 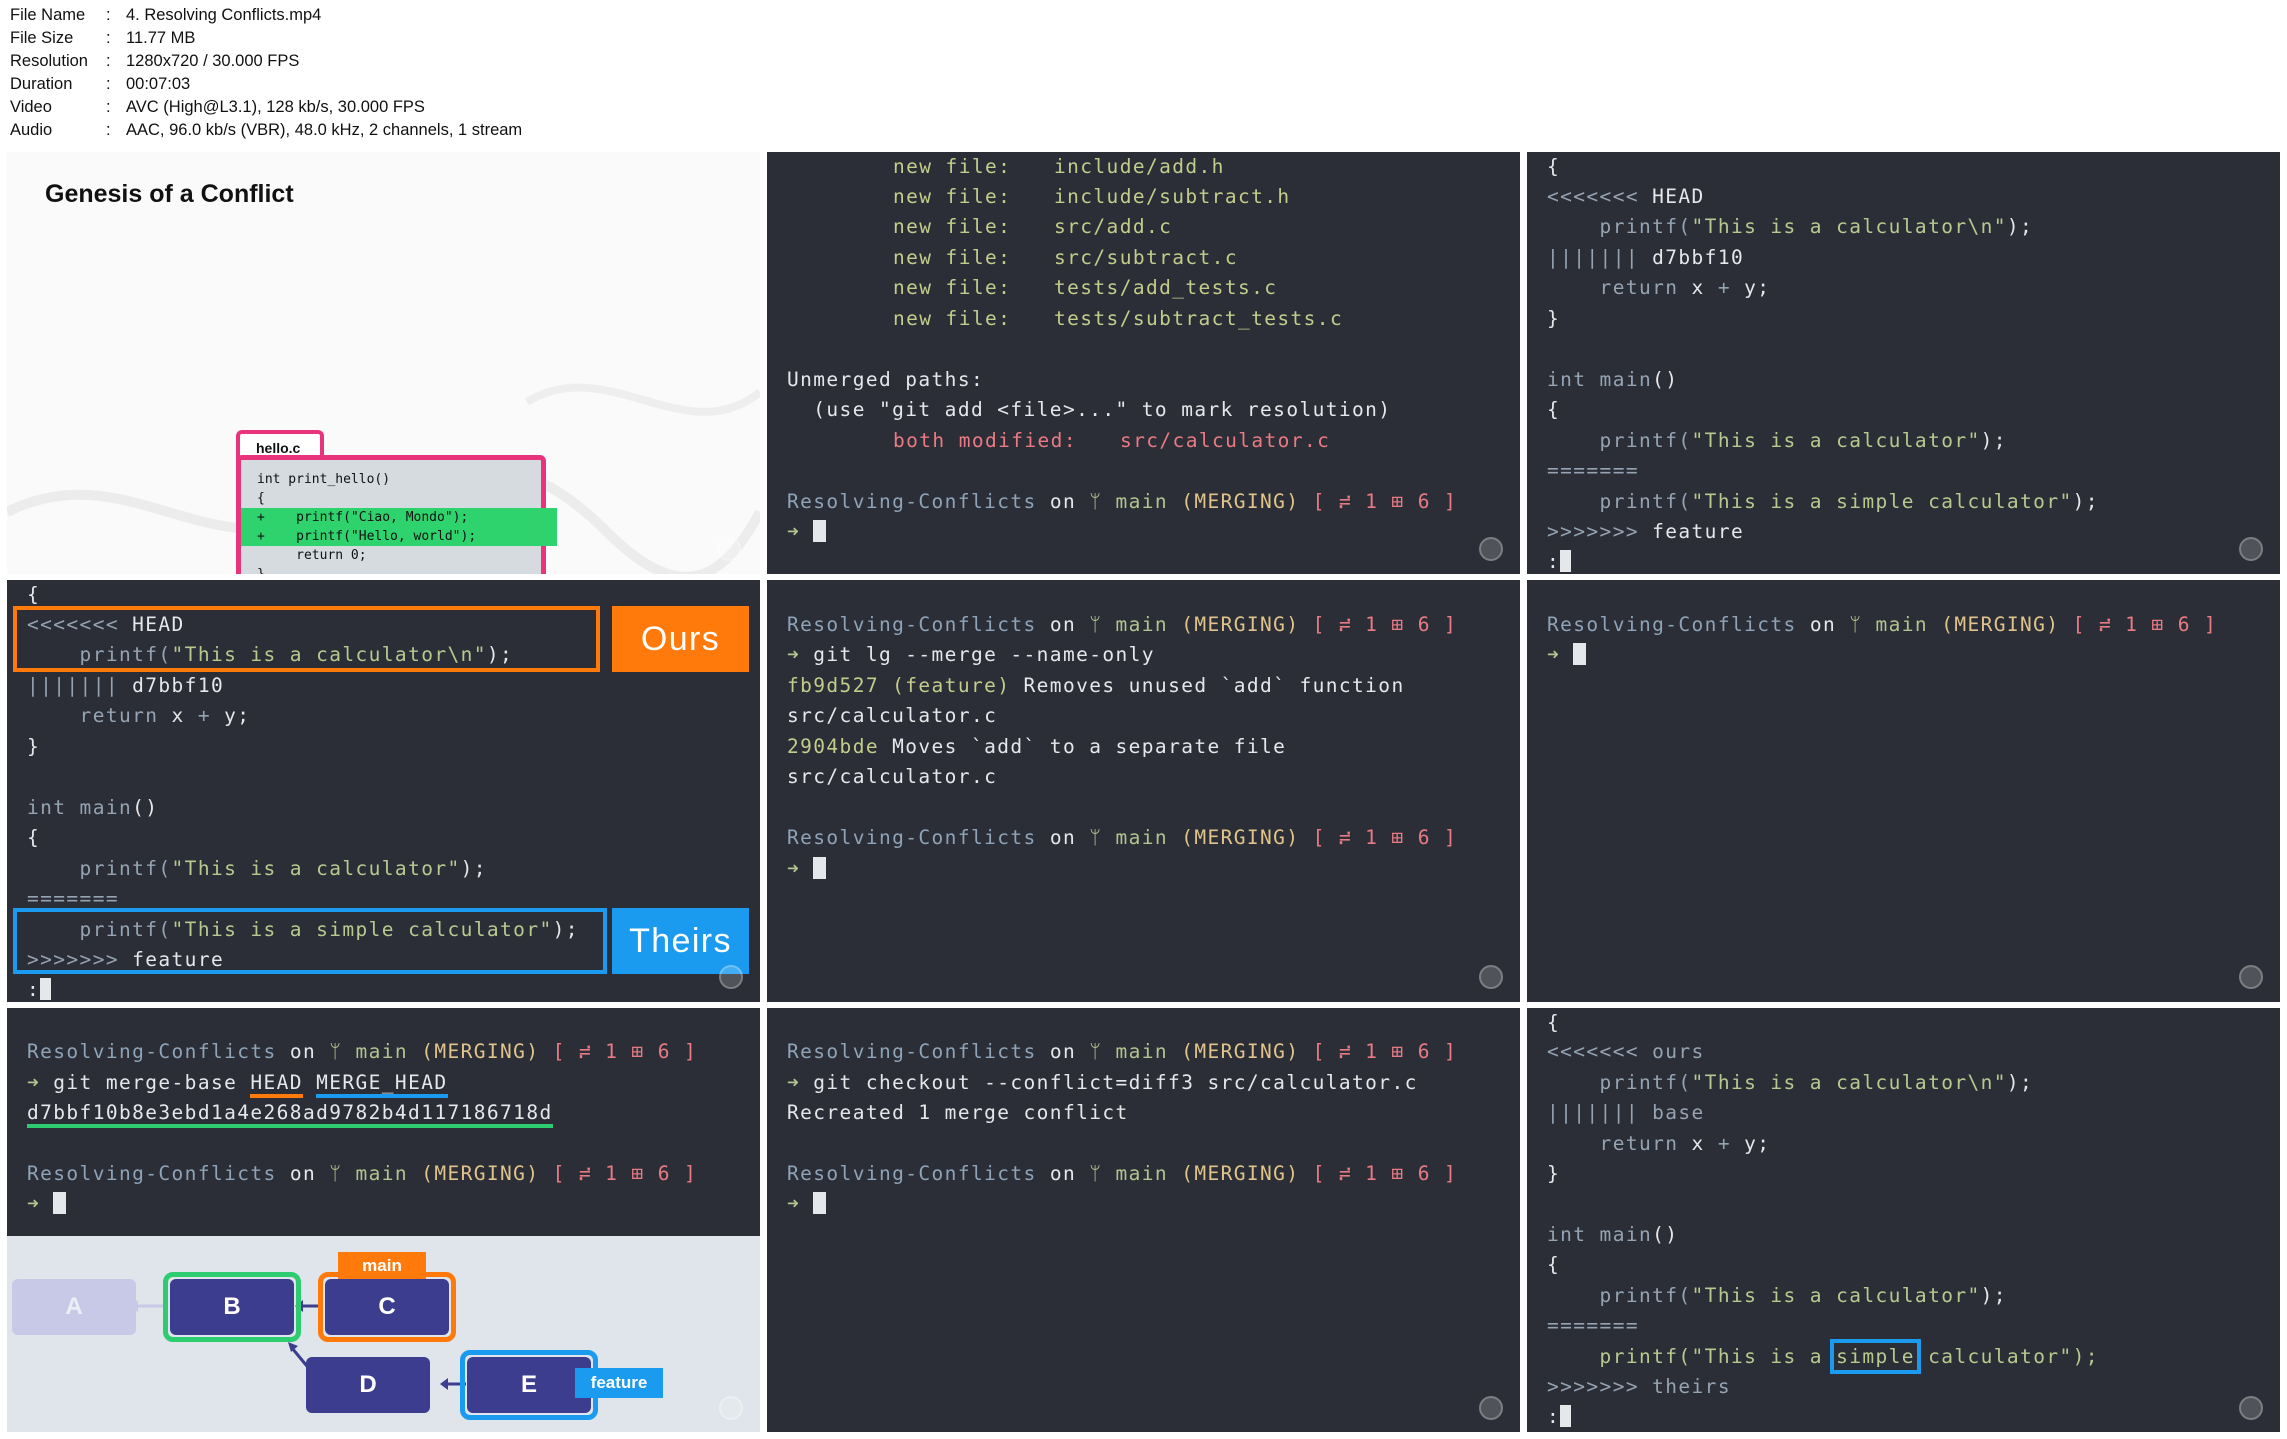 I want to click on commit-node-c: C, so click(x=387, y=1307).